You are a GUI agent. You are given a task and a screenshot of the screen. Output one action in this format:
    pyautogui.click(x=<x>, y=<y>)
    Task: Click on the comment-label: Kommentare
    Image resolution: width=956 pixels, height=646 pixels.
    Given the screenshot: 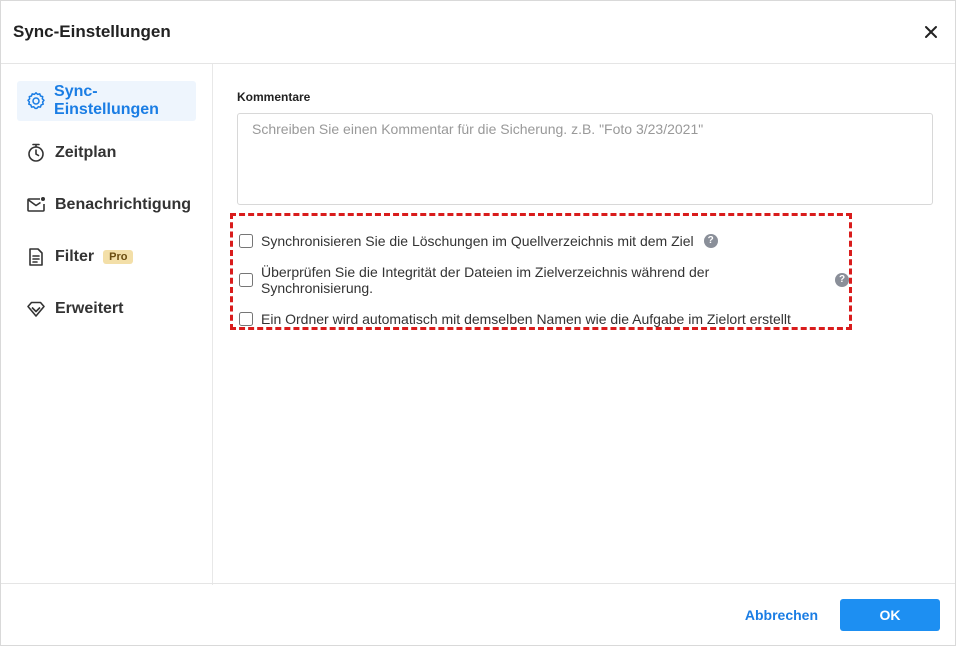 What is the action you would take?
    pyautogui.click(x=274, y=97)
    